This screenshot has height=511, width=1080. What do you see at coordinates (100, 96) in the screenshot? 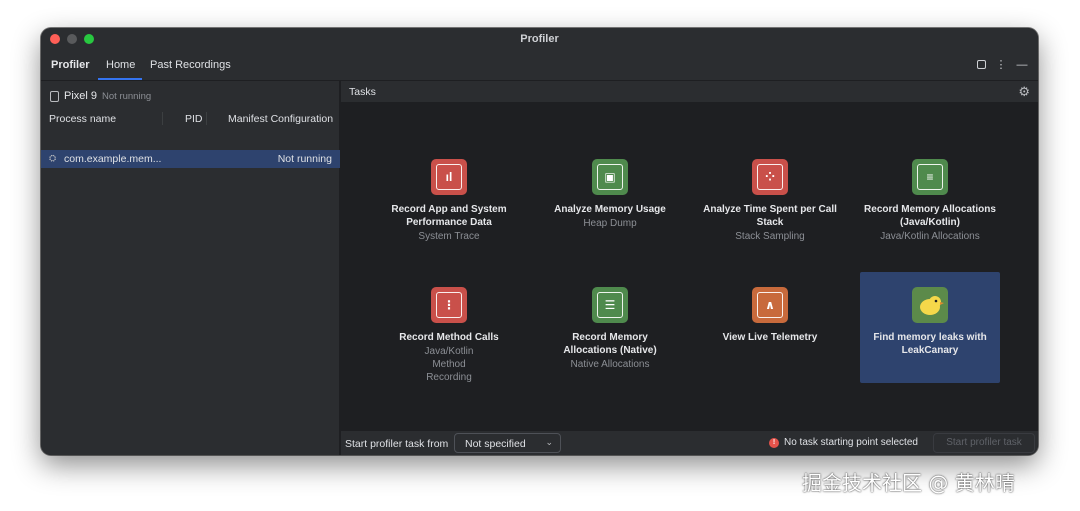
I see `device-selector: Pixel 9 Not running` at bounding box center [100, 96].